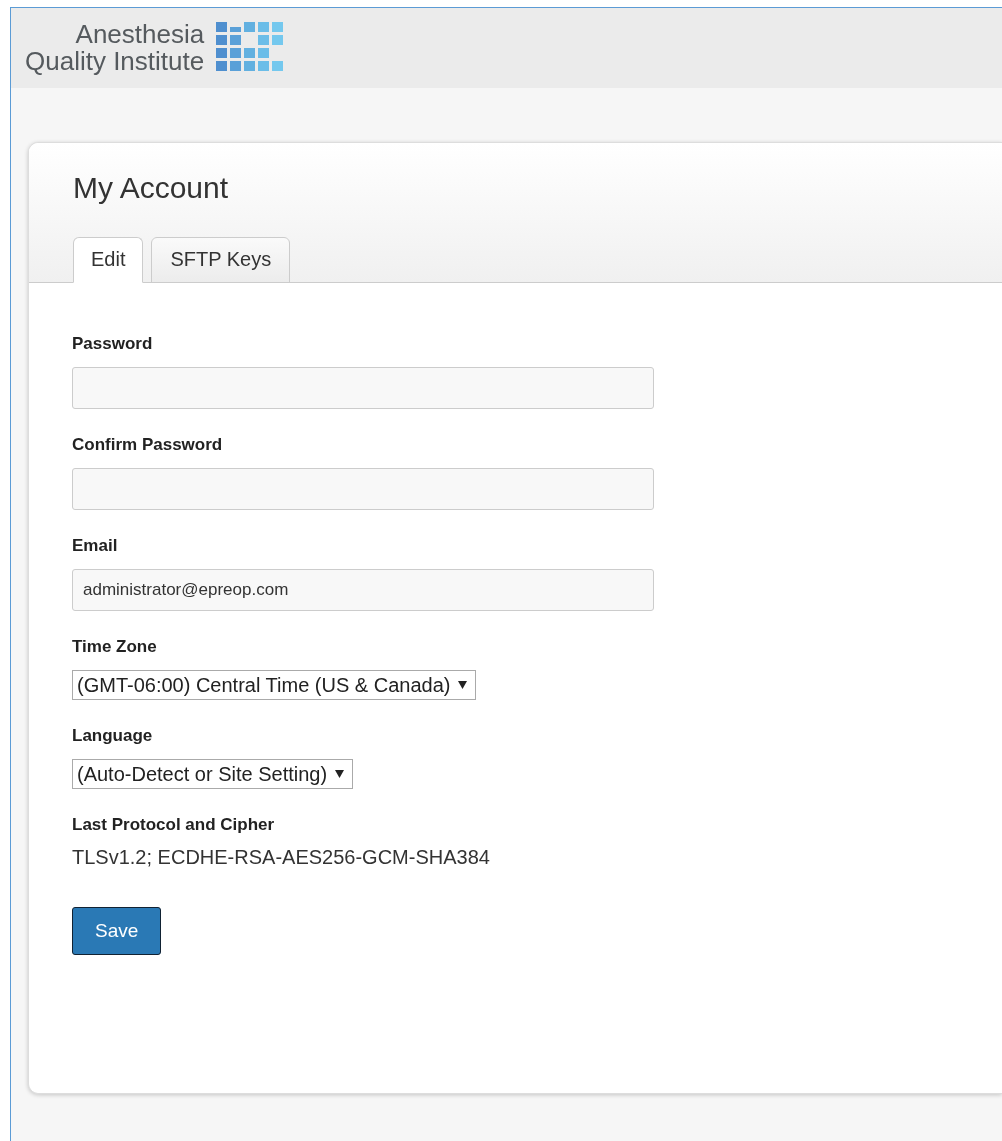  I want to click on field-value: TLSv1.2; ECDHE-RSA-AES256-GCM-SHA384, so click(281, 857).